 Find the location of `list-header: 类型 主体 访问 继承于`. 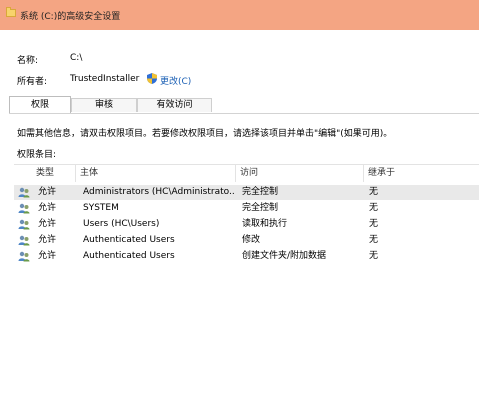

list-header: 类型 主体 访问 继承于 is located at coordinates (246, 173).